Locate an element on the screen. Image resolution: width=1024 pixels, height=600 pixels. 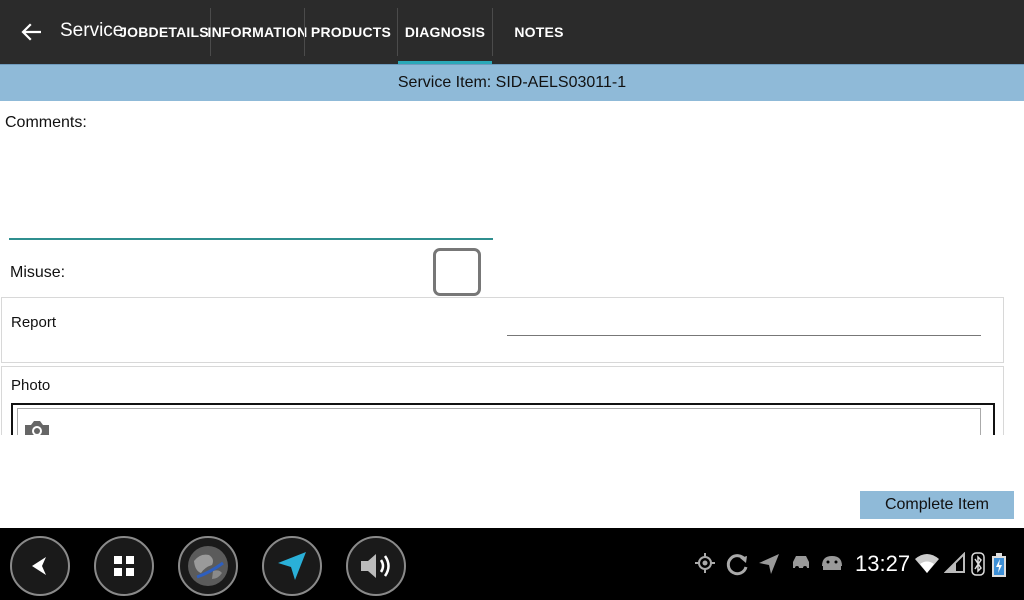
volume-icon is located at coordinates (375, 566).